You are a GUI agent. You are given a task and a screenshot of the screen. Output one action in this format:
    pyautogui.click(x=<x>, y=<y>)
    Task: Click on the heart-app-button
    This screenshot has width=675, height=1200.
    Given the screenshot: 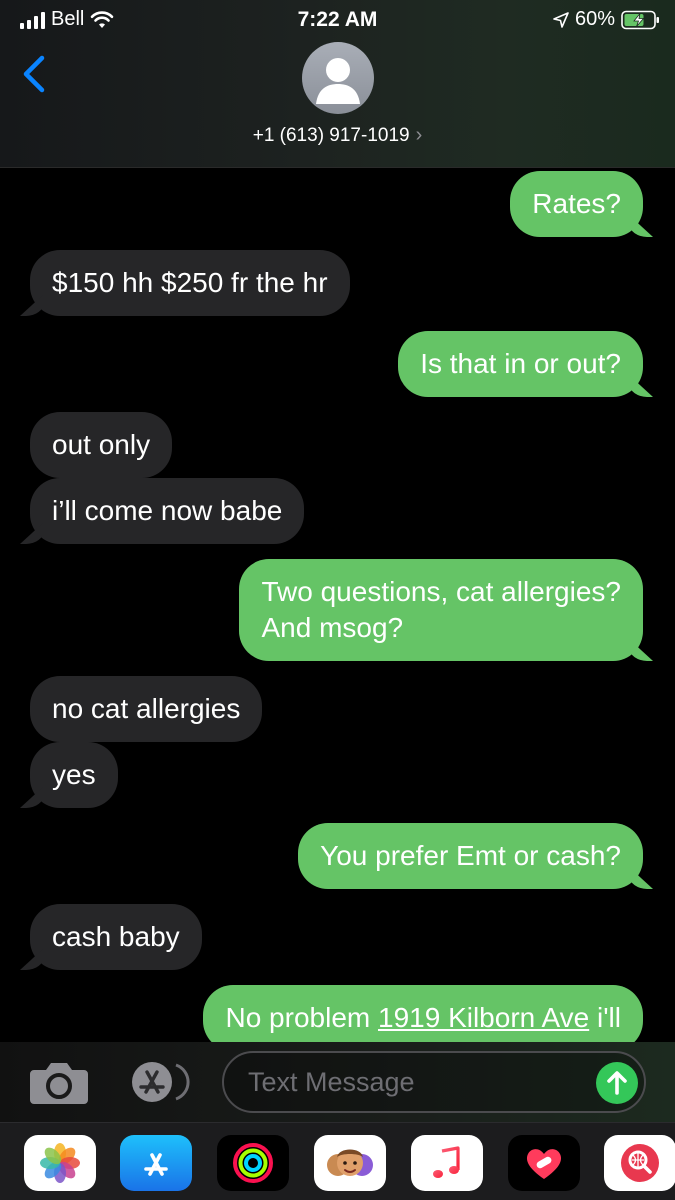 What is the action you would take?
    pyautogui.click(x=544, y=1163)
    